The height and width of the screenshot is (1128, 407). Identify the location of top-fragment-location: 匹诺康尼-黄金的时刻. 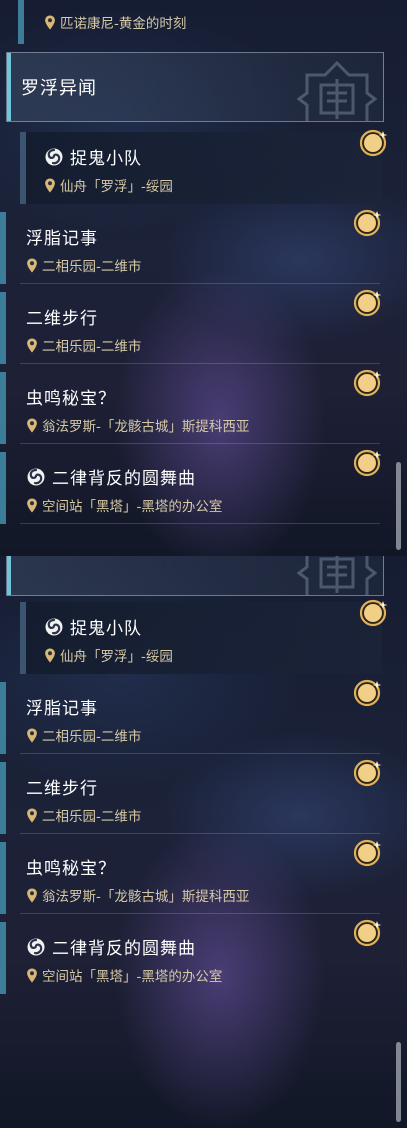
(123, 24).